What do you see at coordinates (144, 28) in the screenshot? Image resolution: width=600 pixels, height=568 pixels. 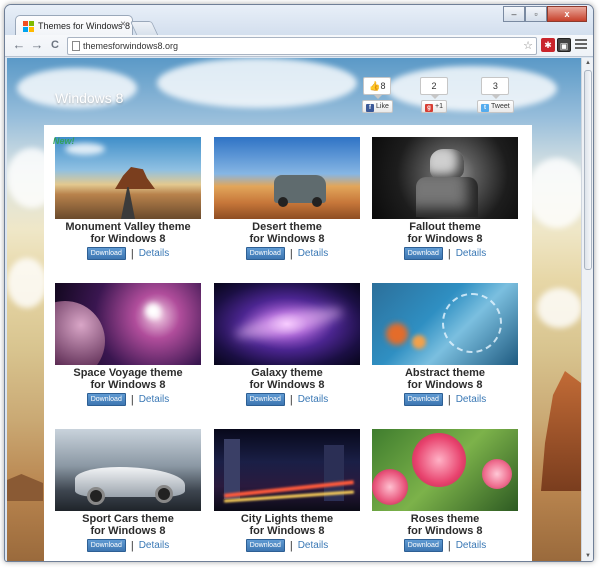 I see `new-tab-button` at bounding box center [144, 28].